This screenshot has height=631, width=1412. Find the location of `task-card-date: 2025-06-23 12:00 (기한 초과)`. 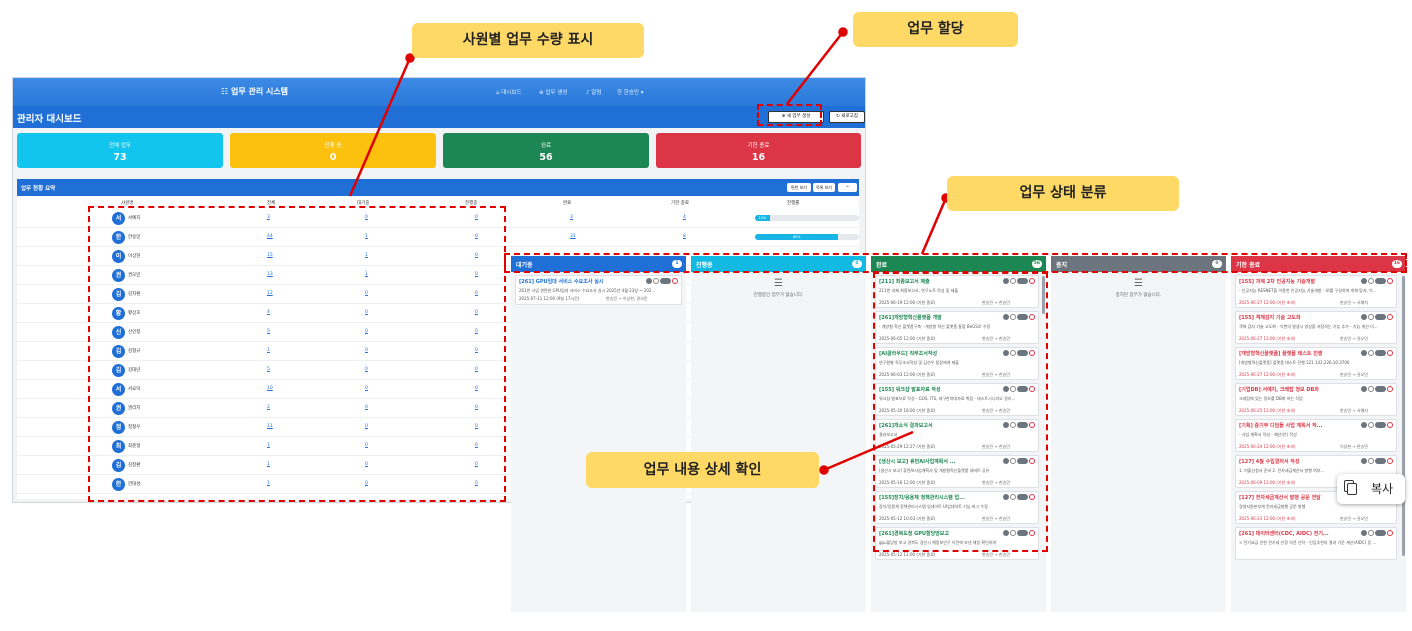

task-card-date: 2025-06-23 12:00 (기한 초과) is located at coordinates (1267, 518).